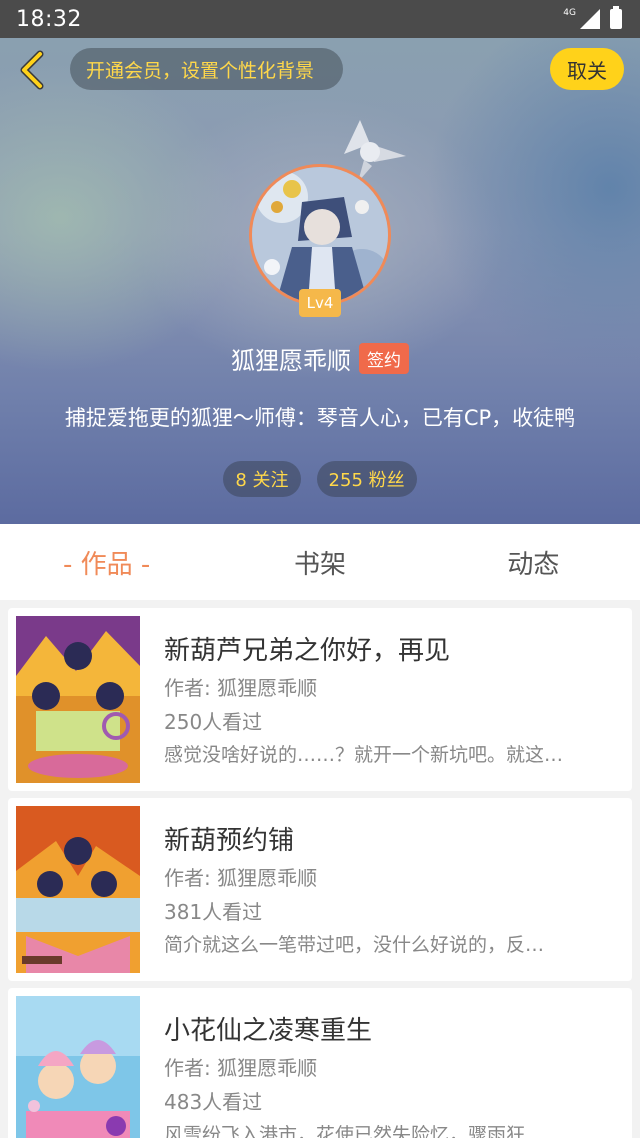 The width and height of the screenshot is (640, 1138). I want to click on back-button, so click(32, 70).